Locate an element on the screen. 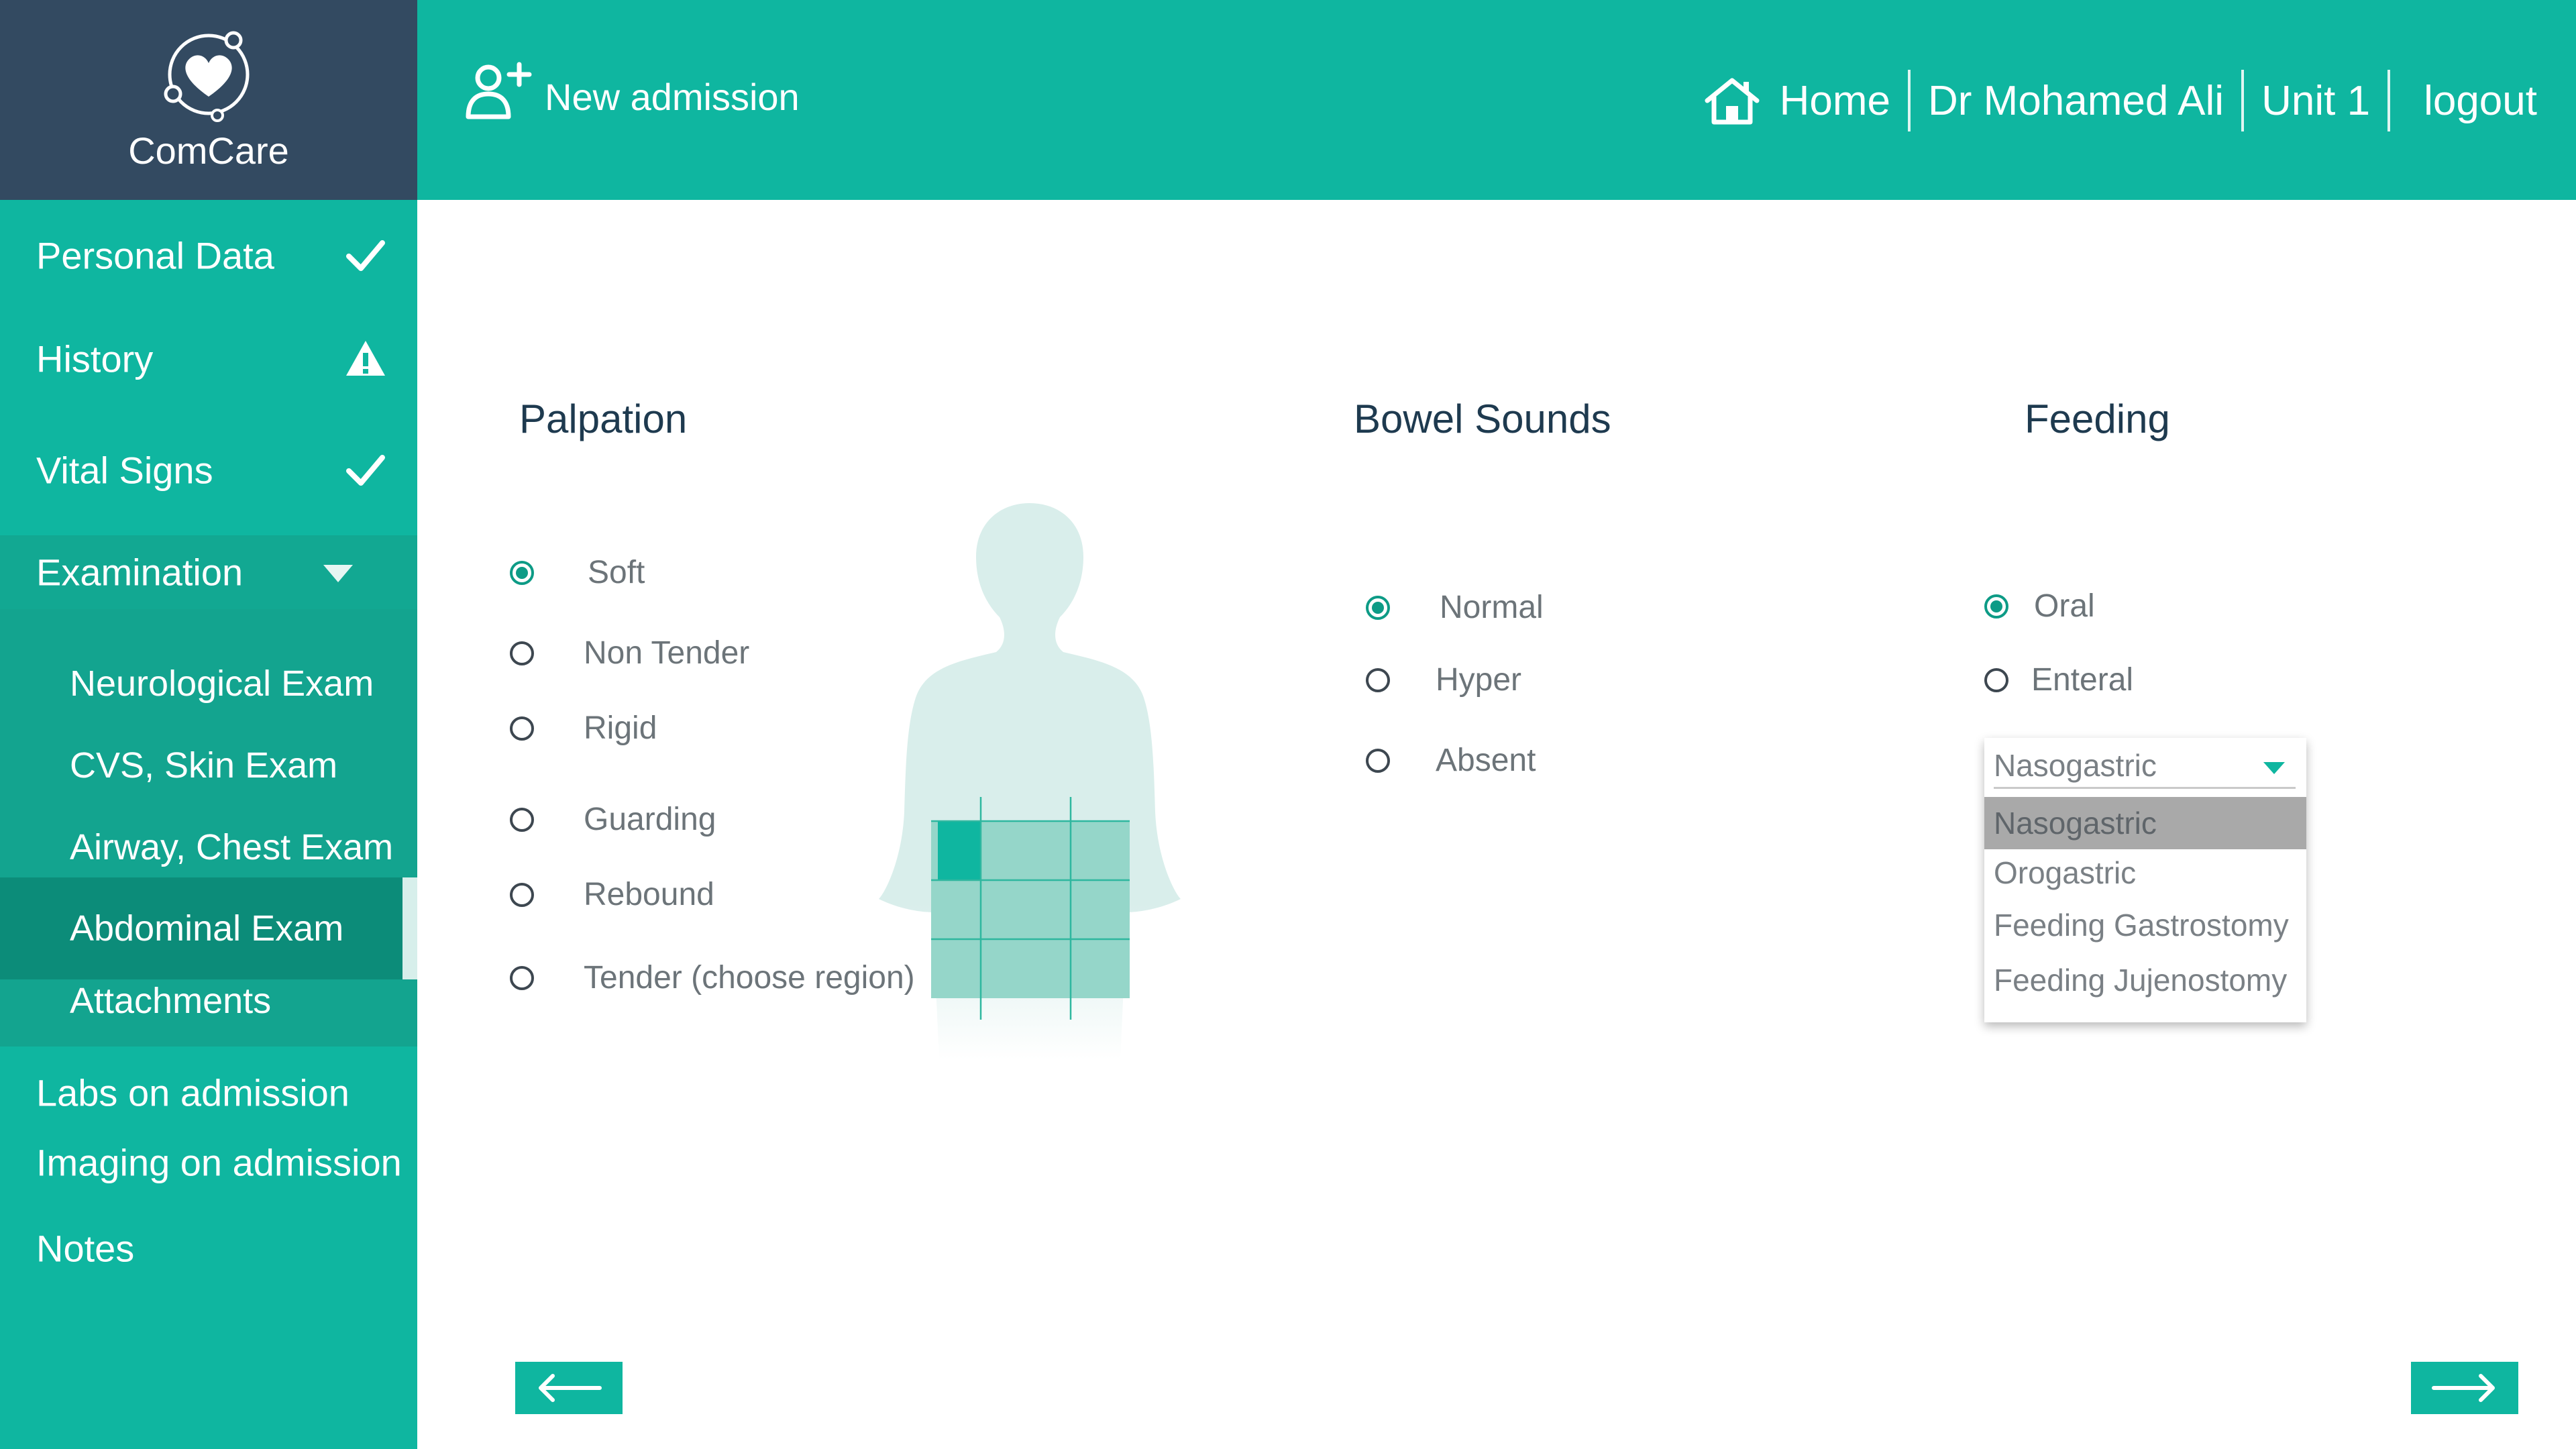  sidebar-subitem-attachments: Attachments is located at coordinates (208, 1001).